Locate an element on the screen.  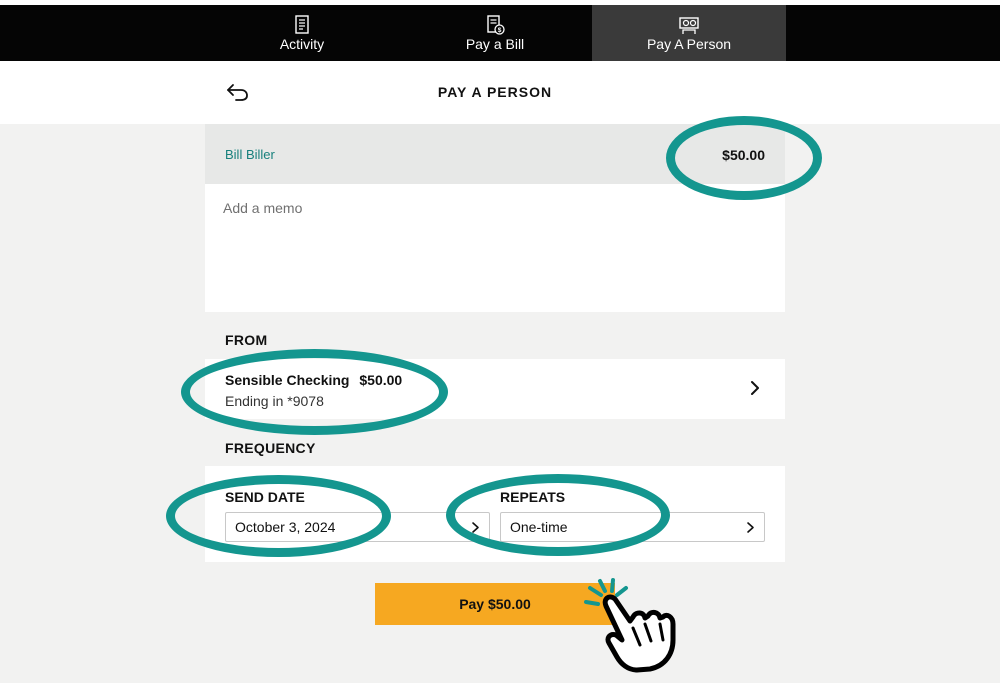
page-header: PAY A PERSON is located at coordinates (500, 92).